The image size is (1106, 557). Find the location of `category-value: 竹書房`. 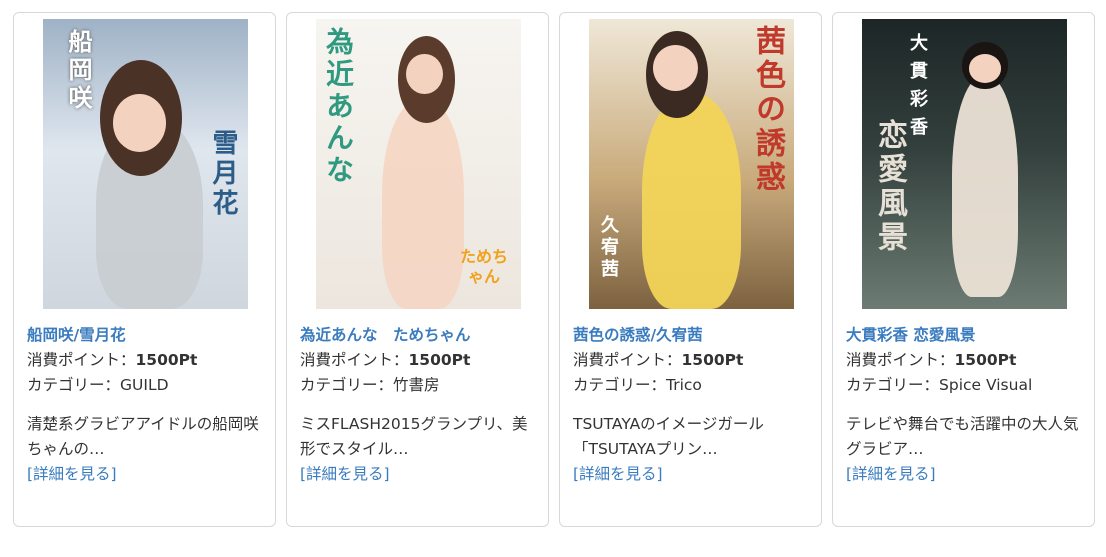

category-value: 竹書房 is located at coordinates (416, 385).